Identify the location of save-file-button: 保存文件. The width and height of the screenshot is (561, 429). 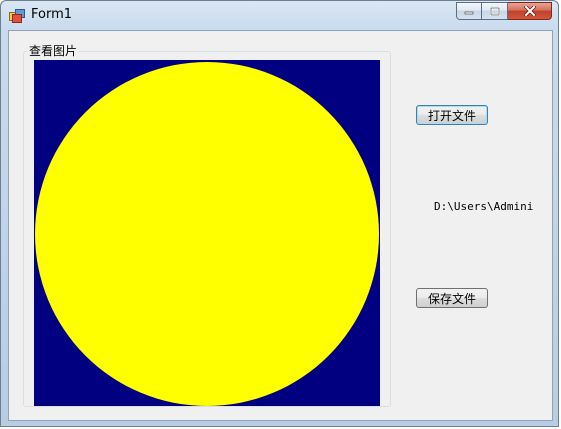
(452, 298).